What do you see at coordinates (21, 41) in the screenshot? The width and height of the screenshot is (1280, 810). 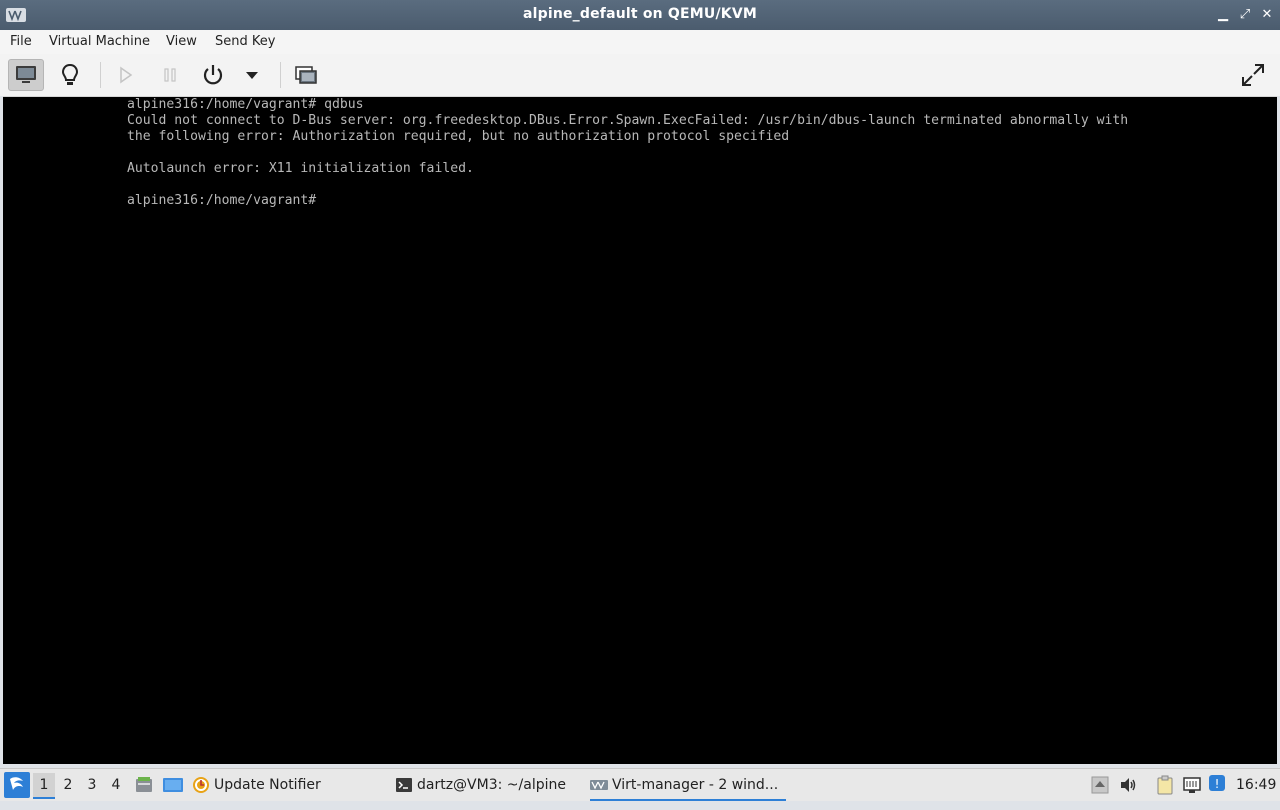 I see `menu-file: File` at bounding box center [21, 41].